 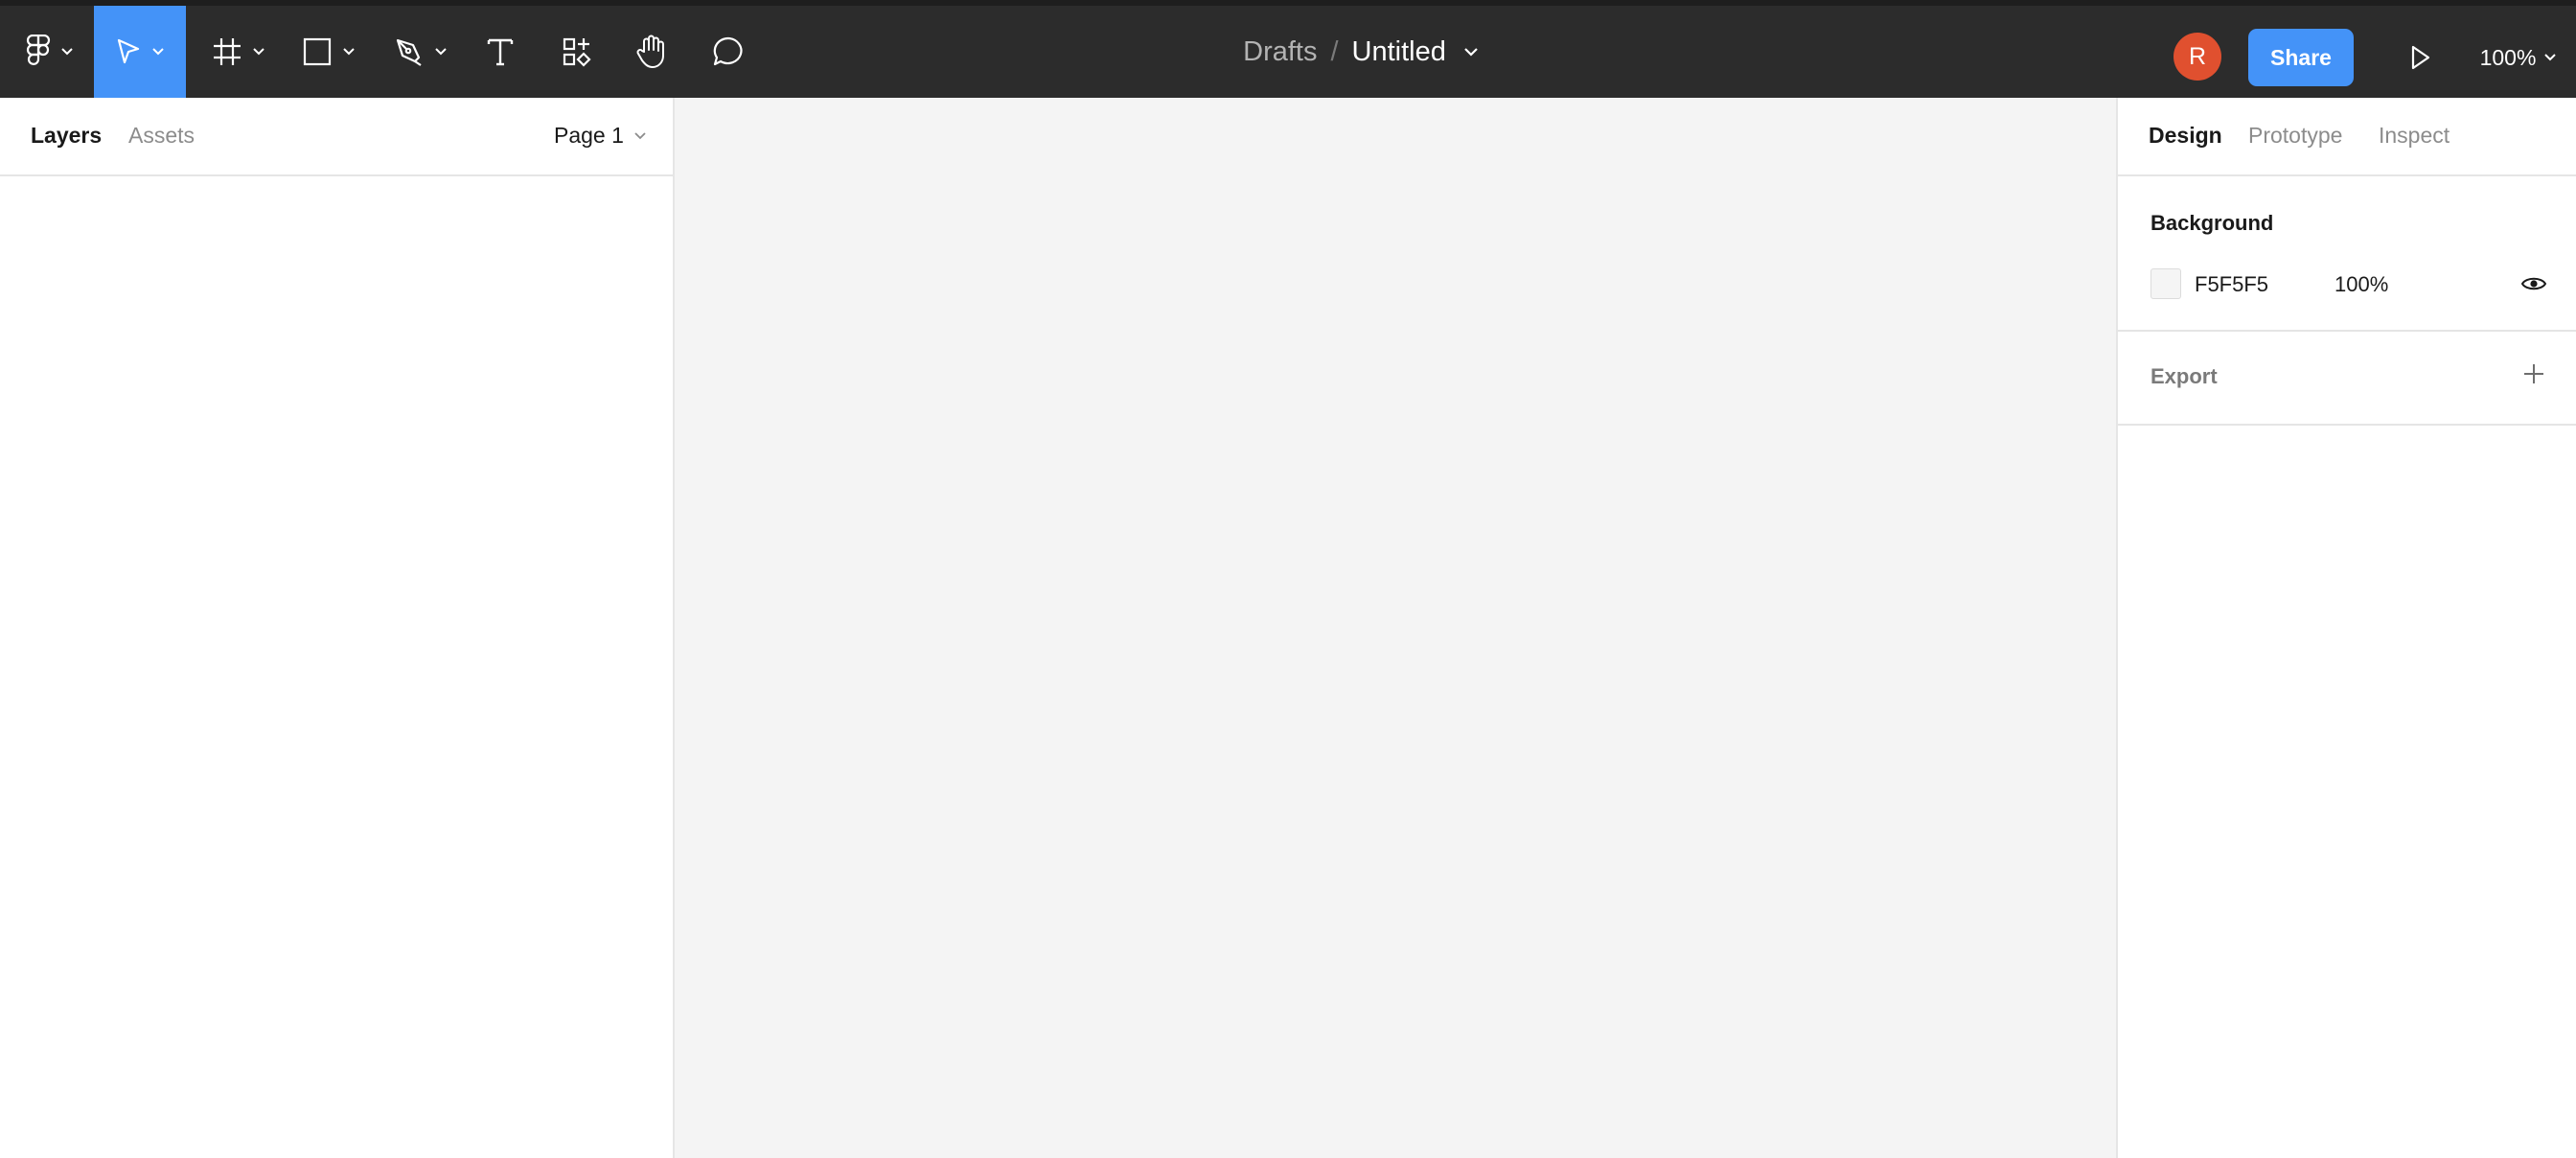 I want to click on components-icon, so click(x=577, y=52).